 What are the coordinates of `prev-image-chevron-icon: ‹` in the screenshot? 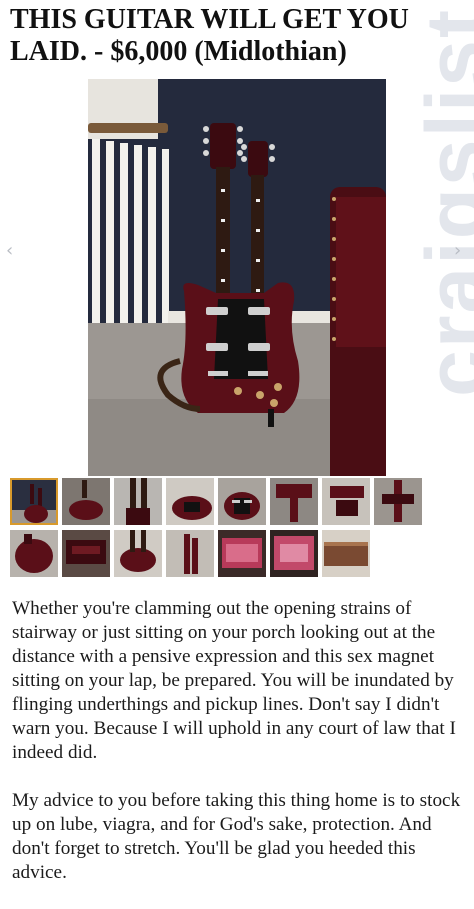 It's located at (9, 250).